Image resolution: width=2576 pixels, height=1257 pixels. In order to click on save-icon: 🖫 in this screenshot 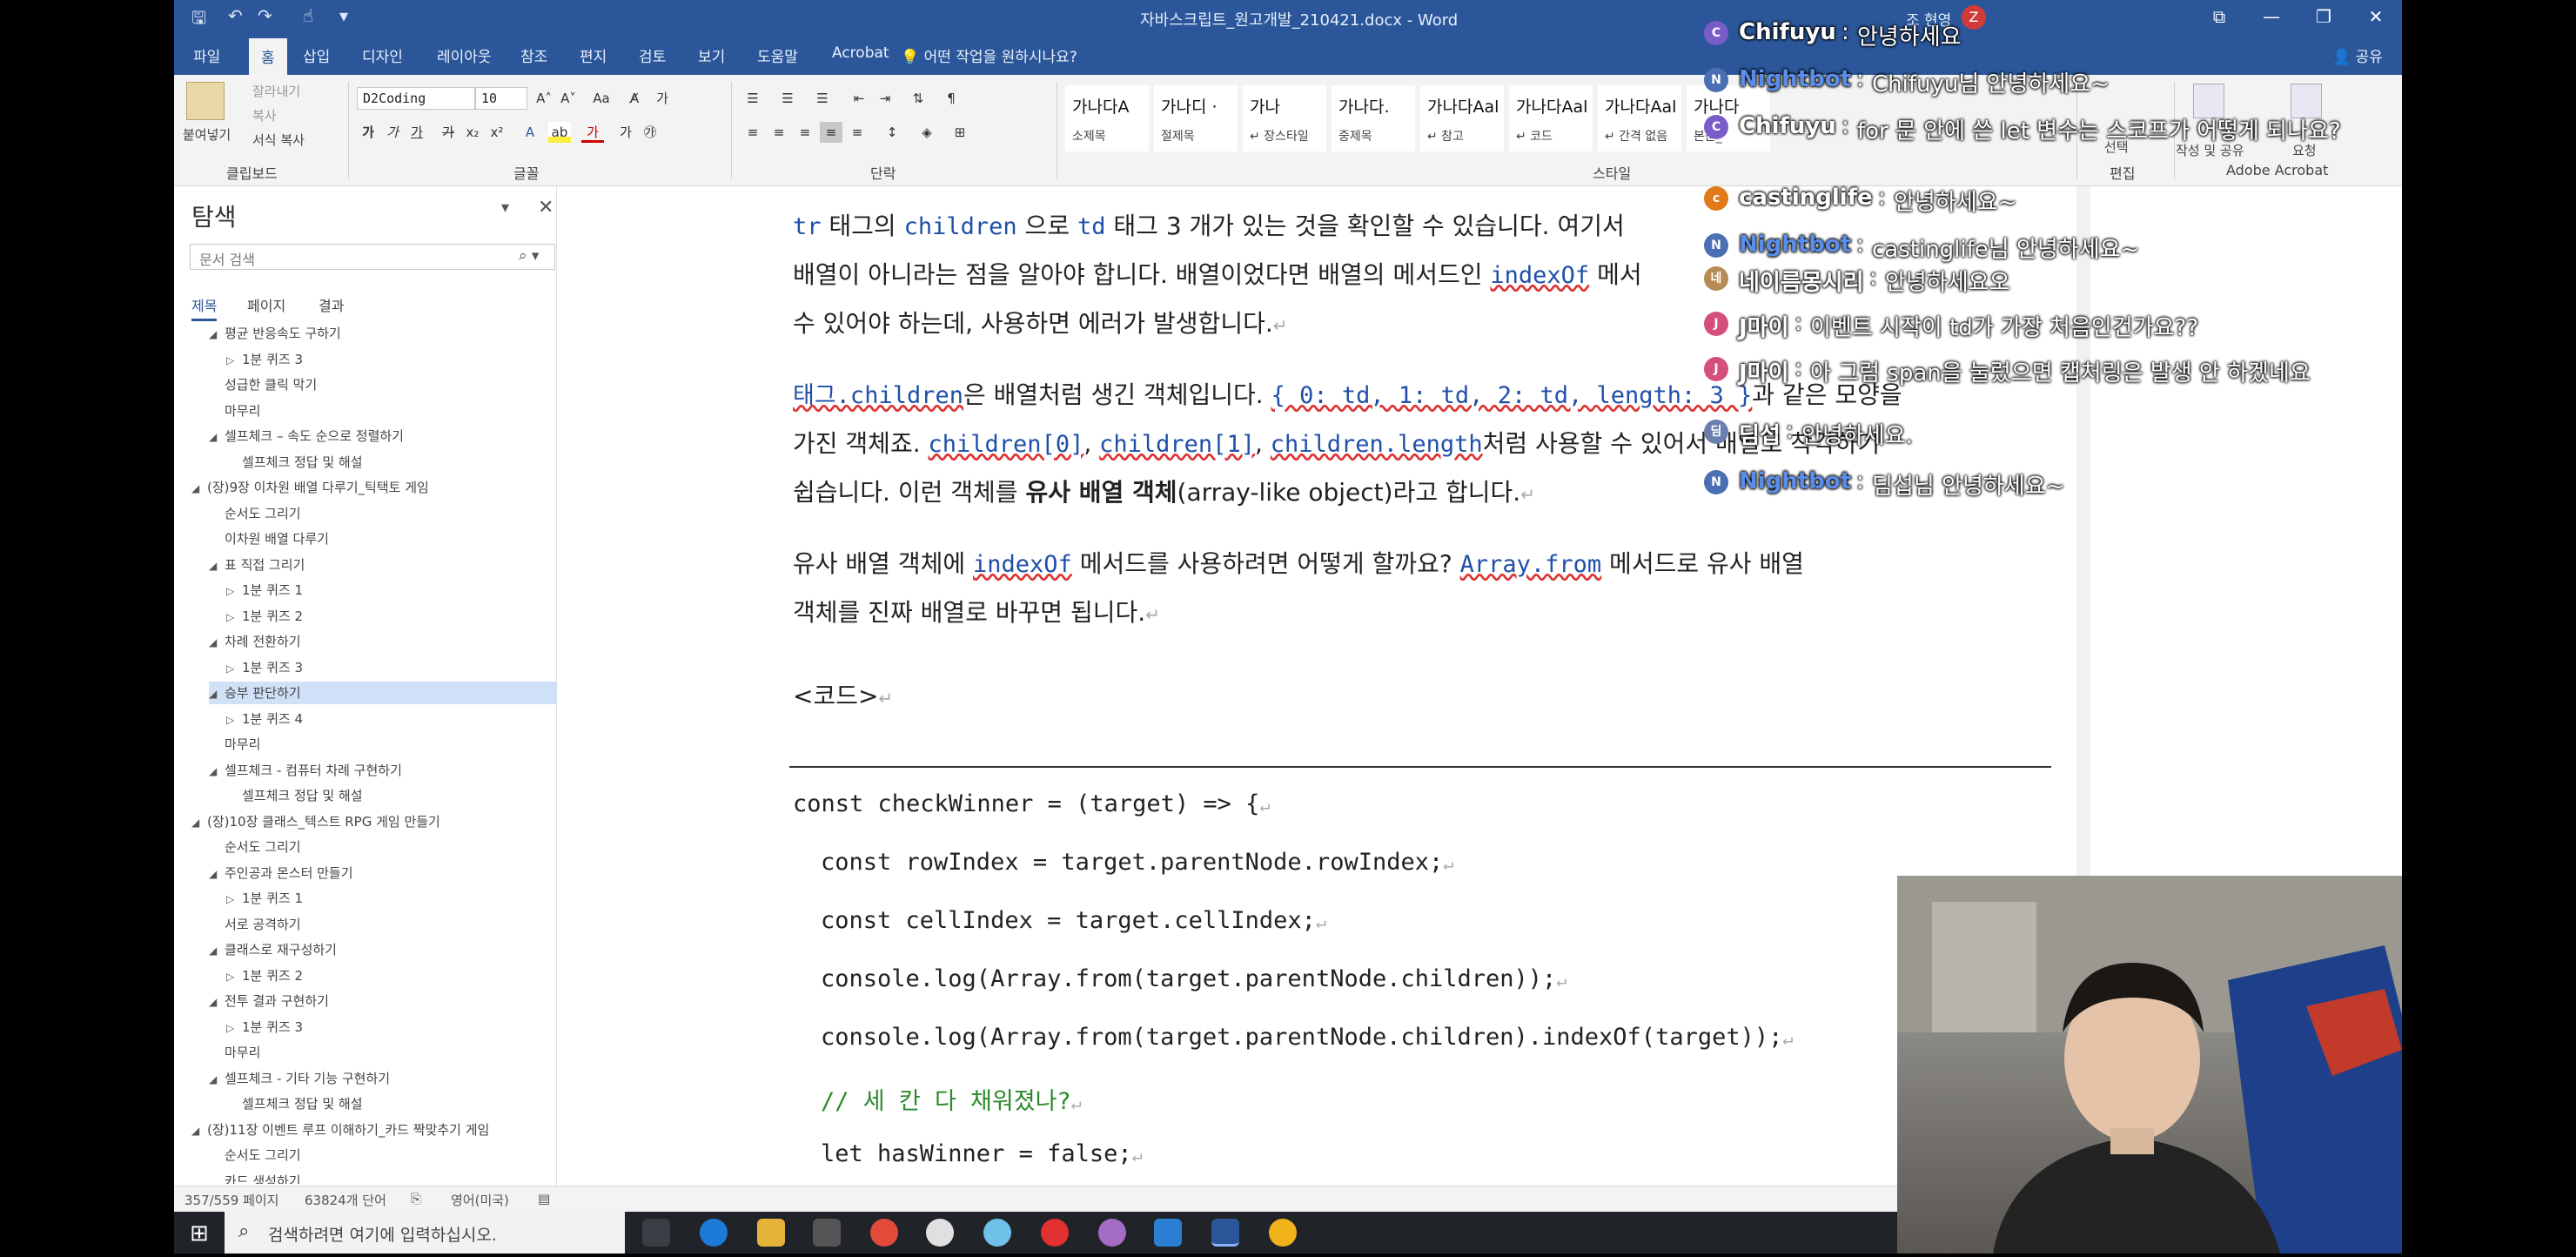, I will do `click(198, 20)`.